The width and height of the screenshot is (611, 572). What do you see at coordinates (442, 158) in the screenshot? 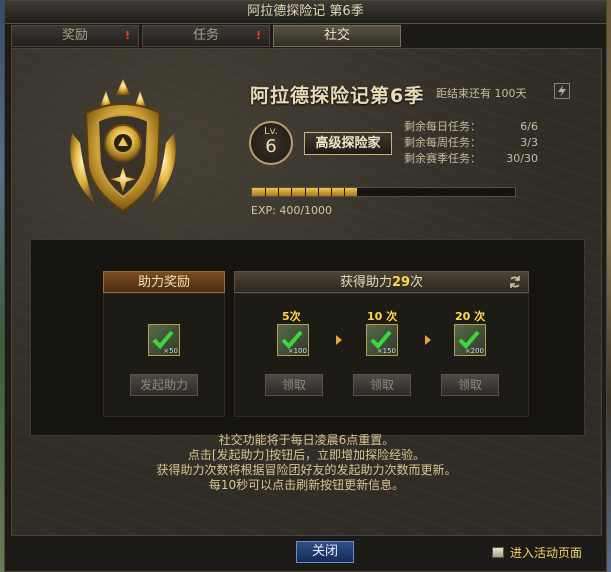
I see `stat-label: 剩余赛季任务：` at bounding box center [442, 158].